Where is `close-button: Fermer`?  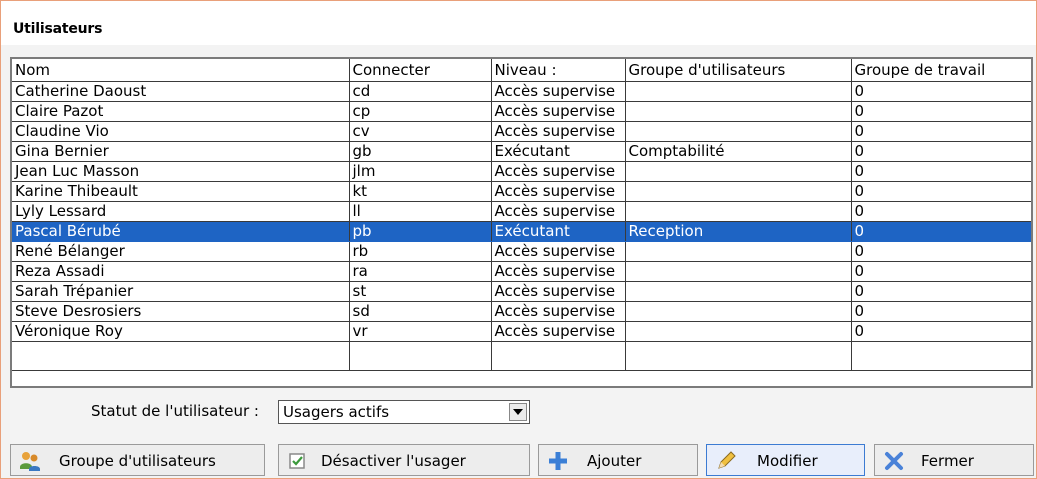
close-button: Fermer is located at coordinates (954, 460).